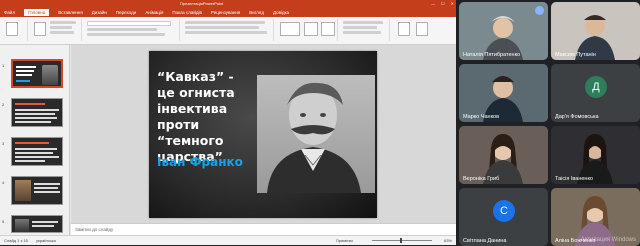  I want to click on participant-avatar: Д, so click(596, 87).